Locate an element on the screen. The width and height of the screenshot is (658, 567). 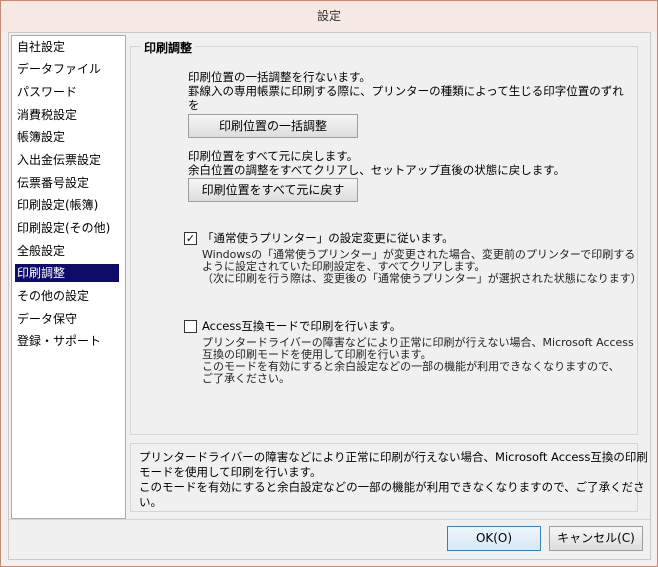
ok-button: OK(O) is located at coordinates (494, 538).